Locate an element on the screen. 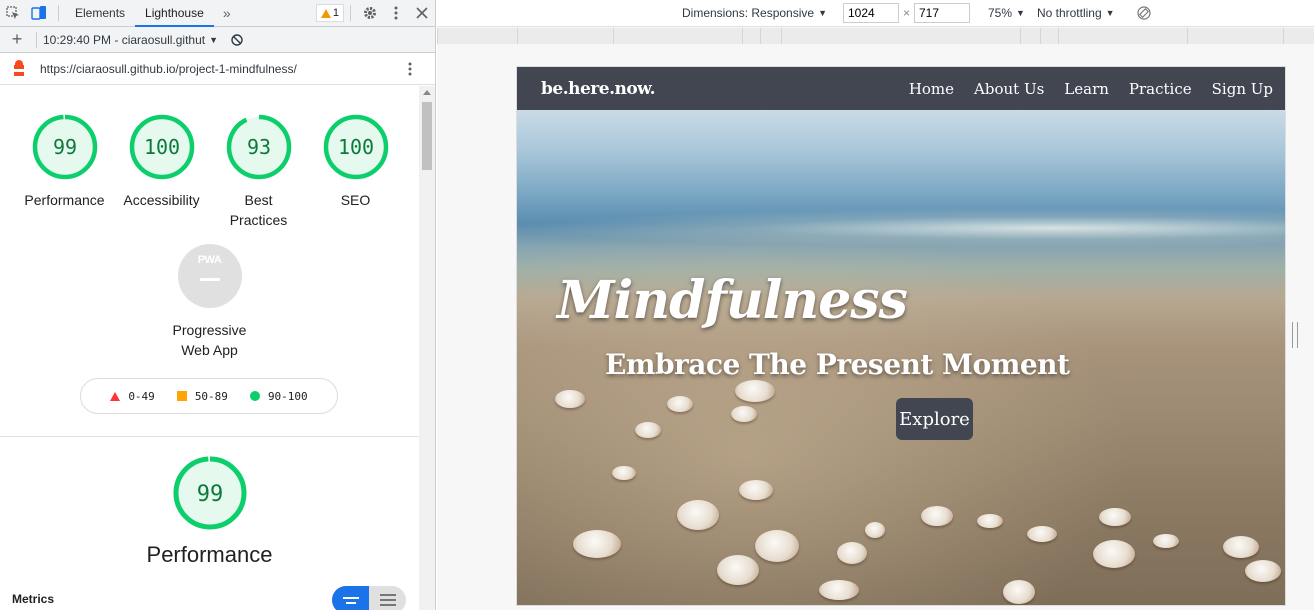 Image resolution: width=1314 pixels, height=610 pixels. expanded-view-icon is located at coordinates (387, 598).